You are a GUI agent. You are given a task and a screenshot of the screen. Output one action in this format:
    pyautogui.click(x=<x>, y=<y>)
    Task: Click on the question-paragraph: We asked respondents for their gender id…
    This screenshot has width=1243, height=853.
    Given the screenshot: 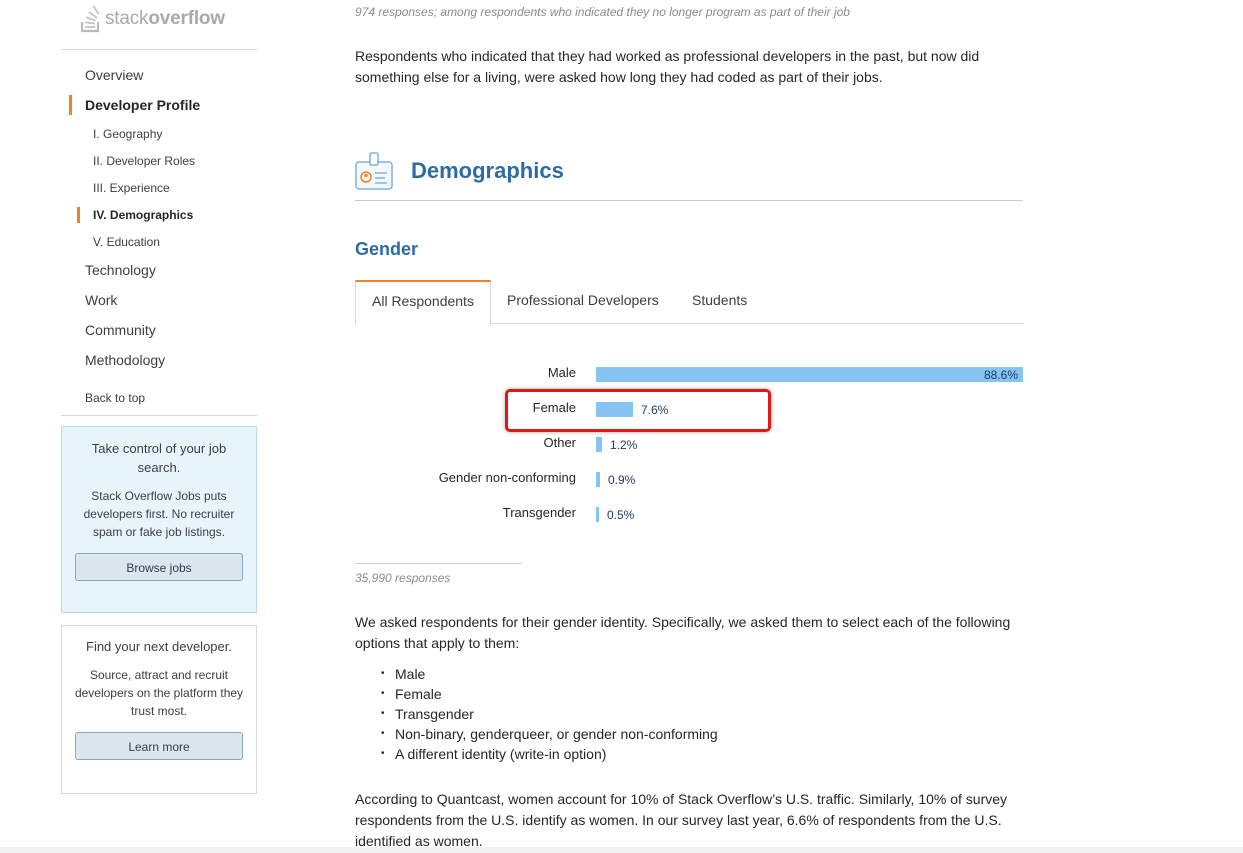 What is the action you would take?
    pyautogui.click(x=683, y=632)
    